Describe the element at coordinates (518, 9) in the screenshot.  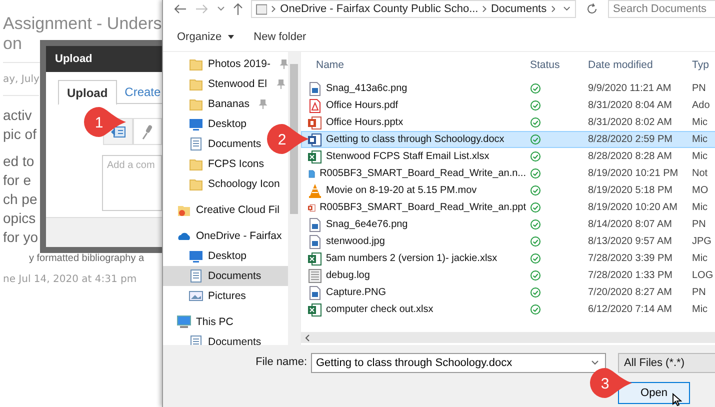
I see `breadcrumb: Documents` at that location.